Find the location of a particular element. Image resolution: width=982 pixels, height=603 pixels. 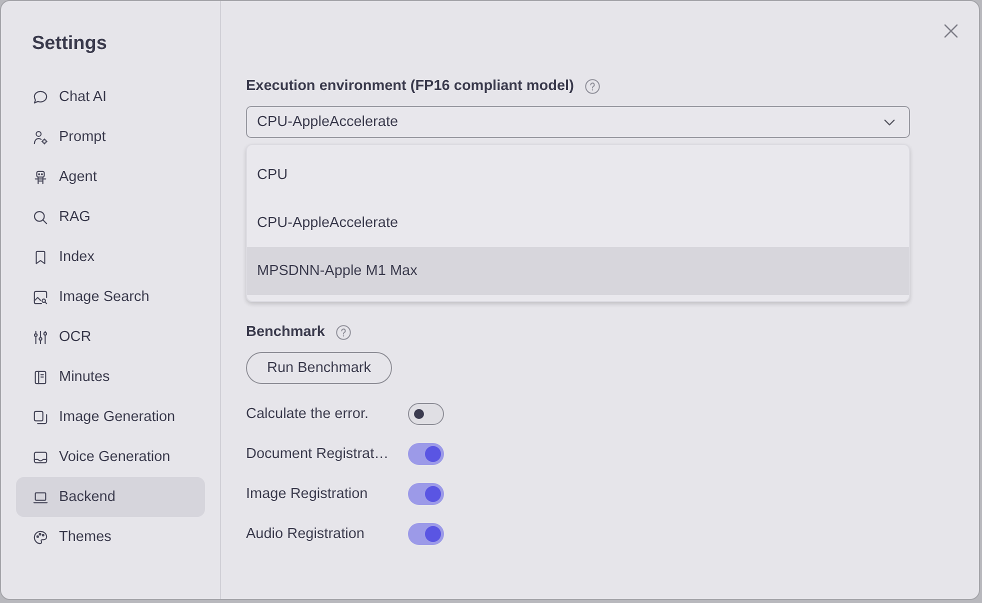

notebook-icon is located at coordinates (40, 377).